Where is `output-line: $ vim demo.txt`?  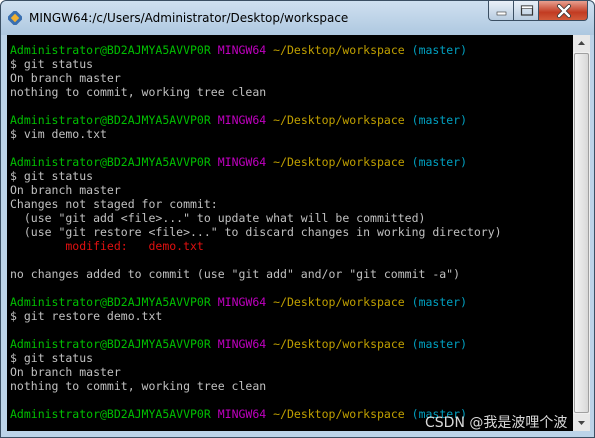 output-line: $ vim demo.txt is located at coordinates (58, 134).